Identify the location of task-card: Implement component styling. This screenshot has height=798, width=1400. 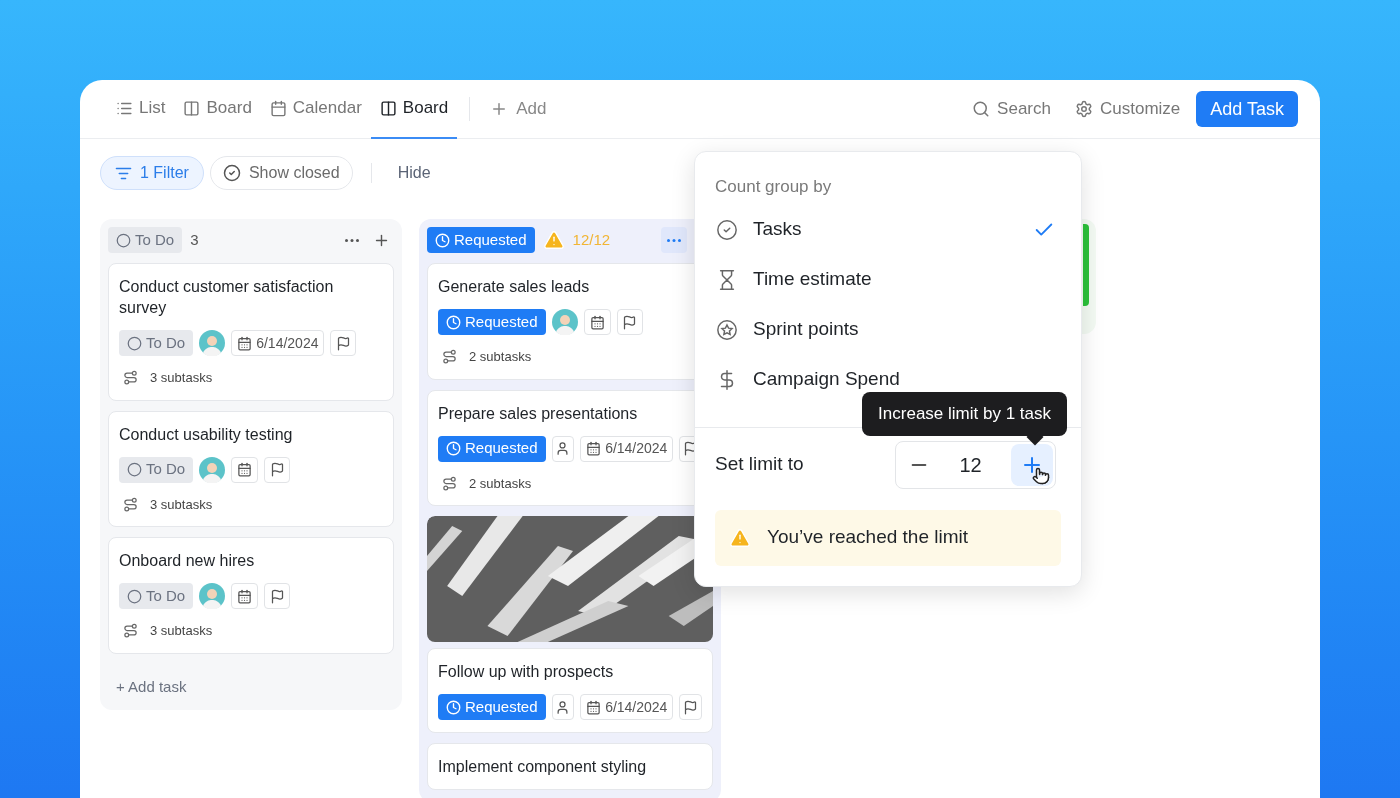
(570, 766).